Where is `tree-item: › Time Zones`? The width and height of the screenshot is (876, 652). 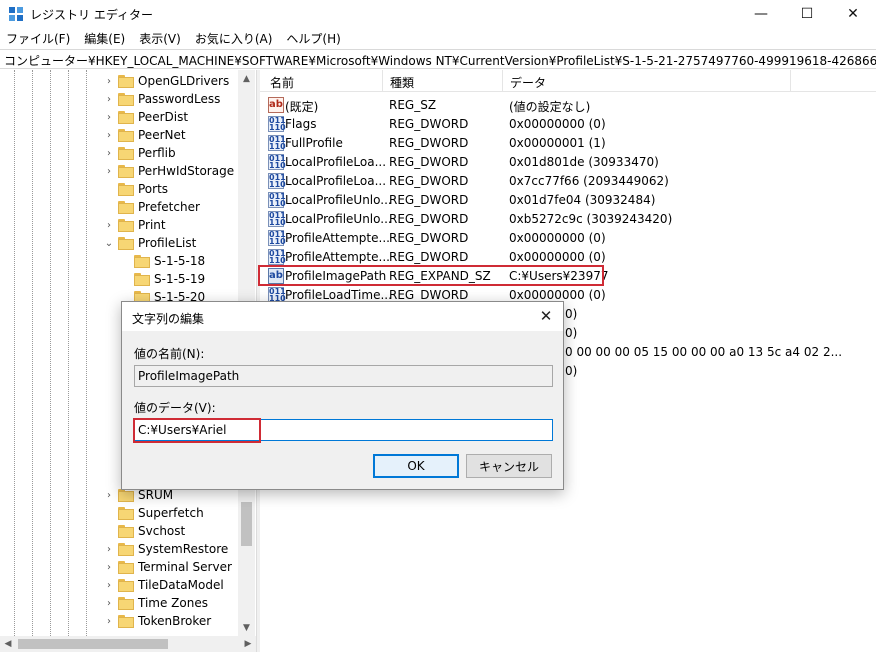 tree-item: › Time Zones is located at coordinates (156, 603).